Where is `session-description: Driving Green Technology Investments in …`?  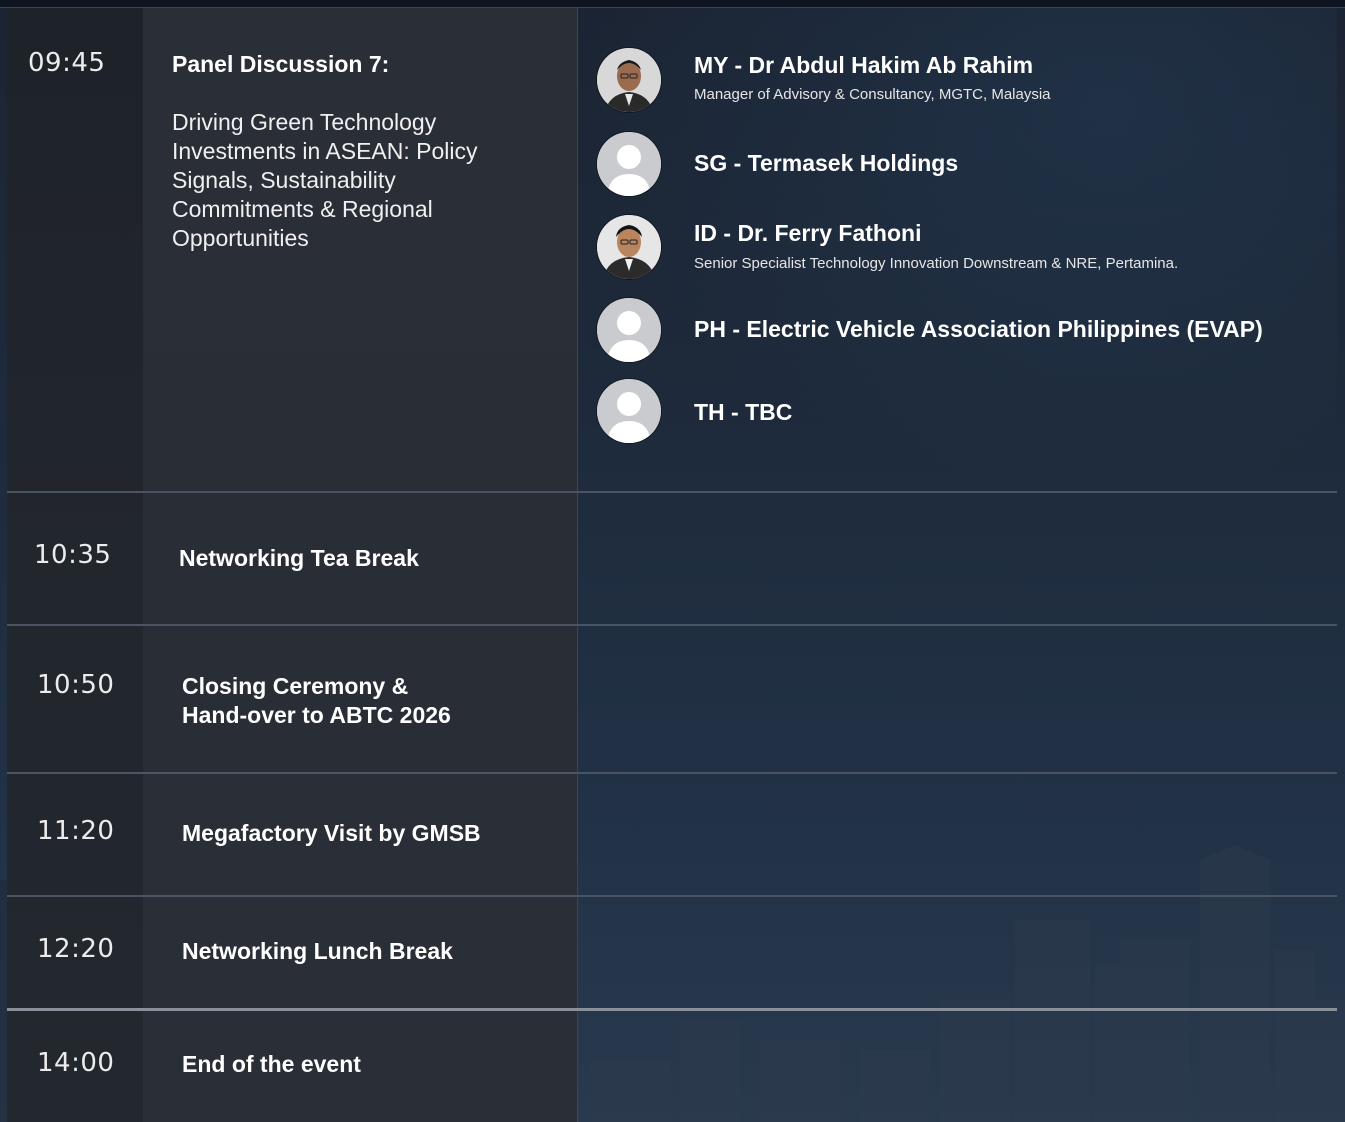
session-description: Driving Green Technology Investments in … is located at coordinates (325, 180).